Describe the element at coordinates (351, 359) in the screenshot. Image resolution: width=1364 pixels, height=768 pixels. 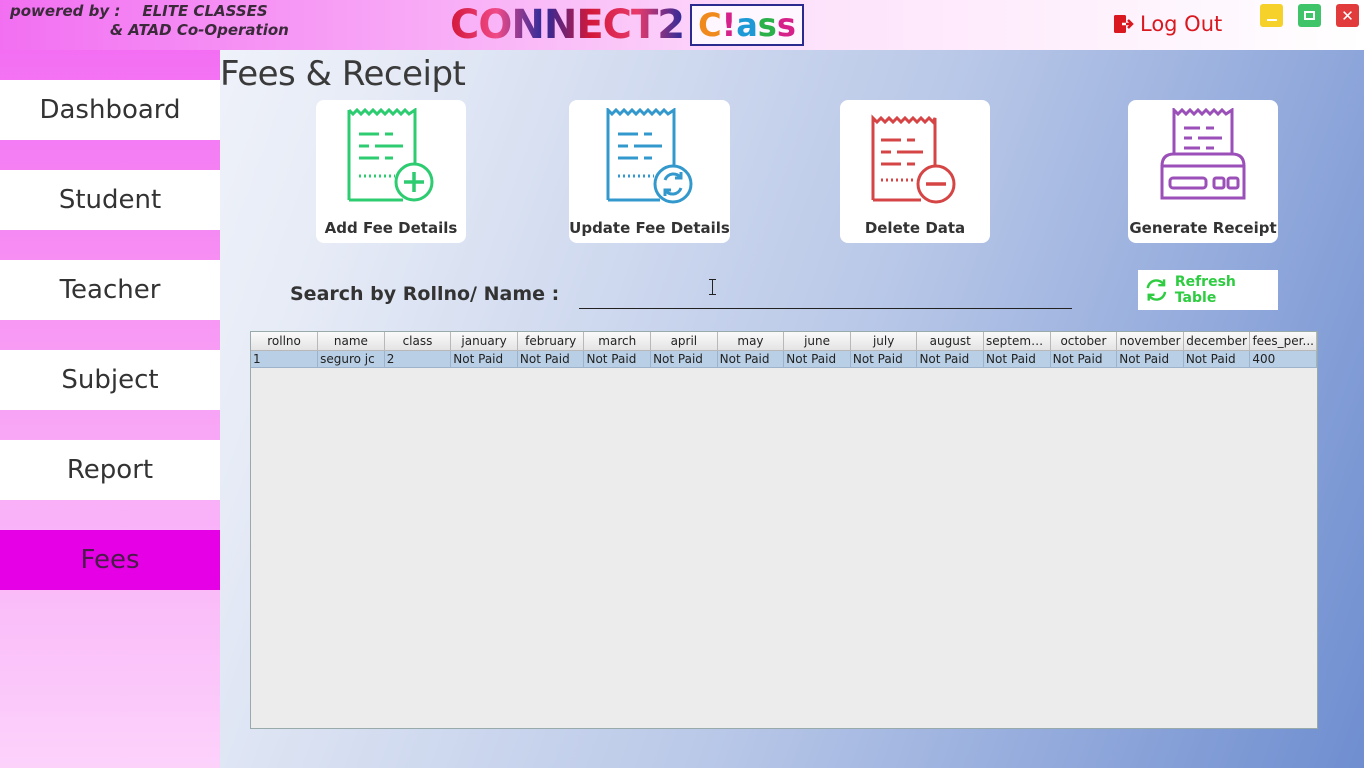
I see `table-cell: seguro jc` at that location.